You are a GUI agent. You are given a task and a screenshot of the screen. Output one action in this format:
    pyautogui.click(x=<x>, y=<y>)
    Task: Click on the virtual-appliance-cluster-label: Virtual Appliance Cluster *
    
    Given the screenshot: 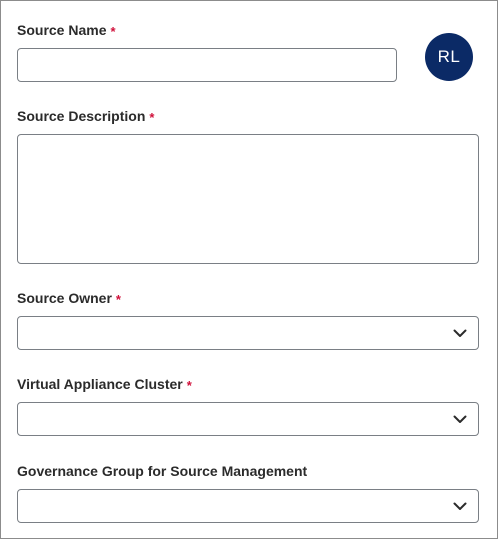 What is the action you would take?
    pyautogui.click(x=104, y=384)
    